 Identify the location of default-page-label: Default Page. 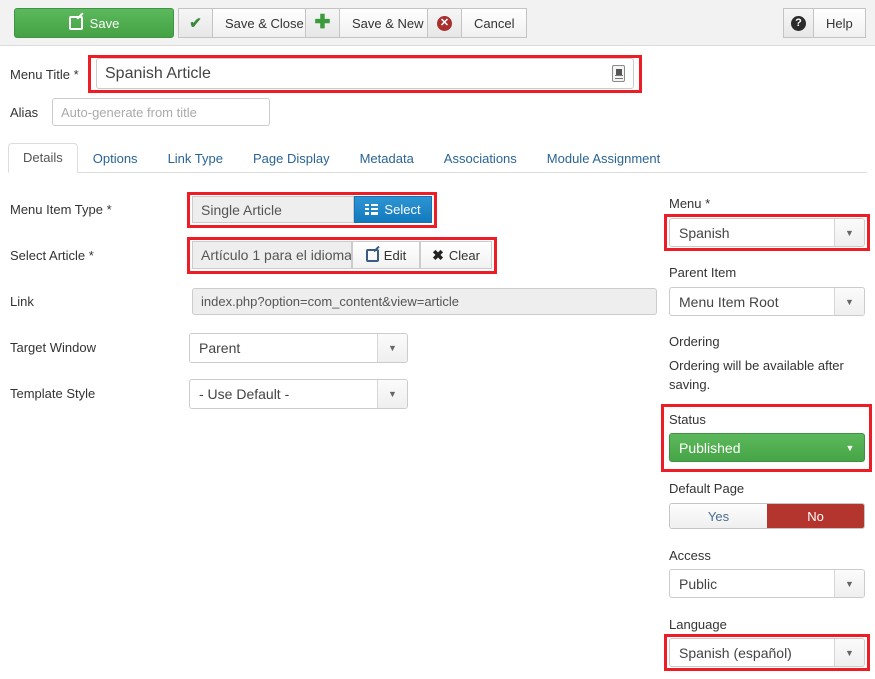
(707, 488).